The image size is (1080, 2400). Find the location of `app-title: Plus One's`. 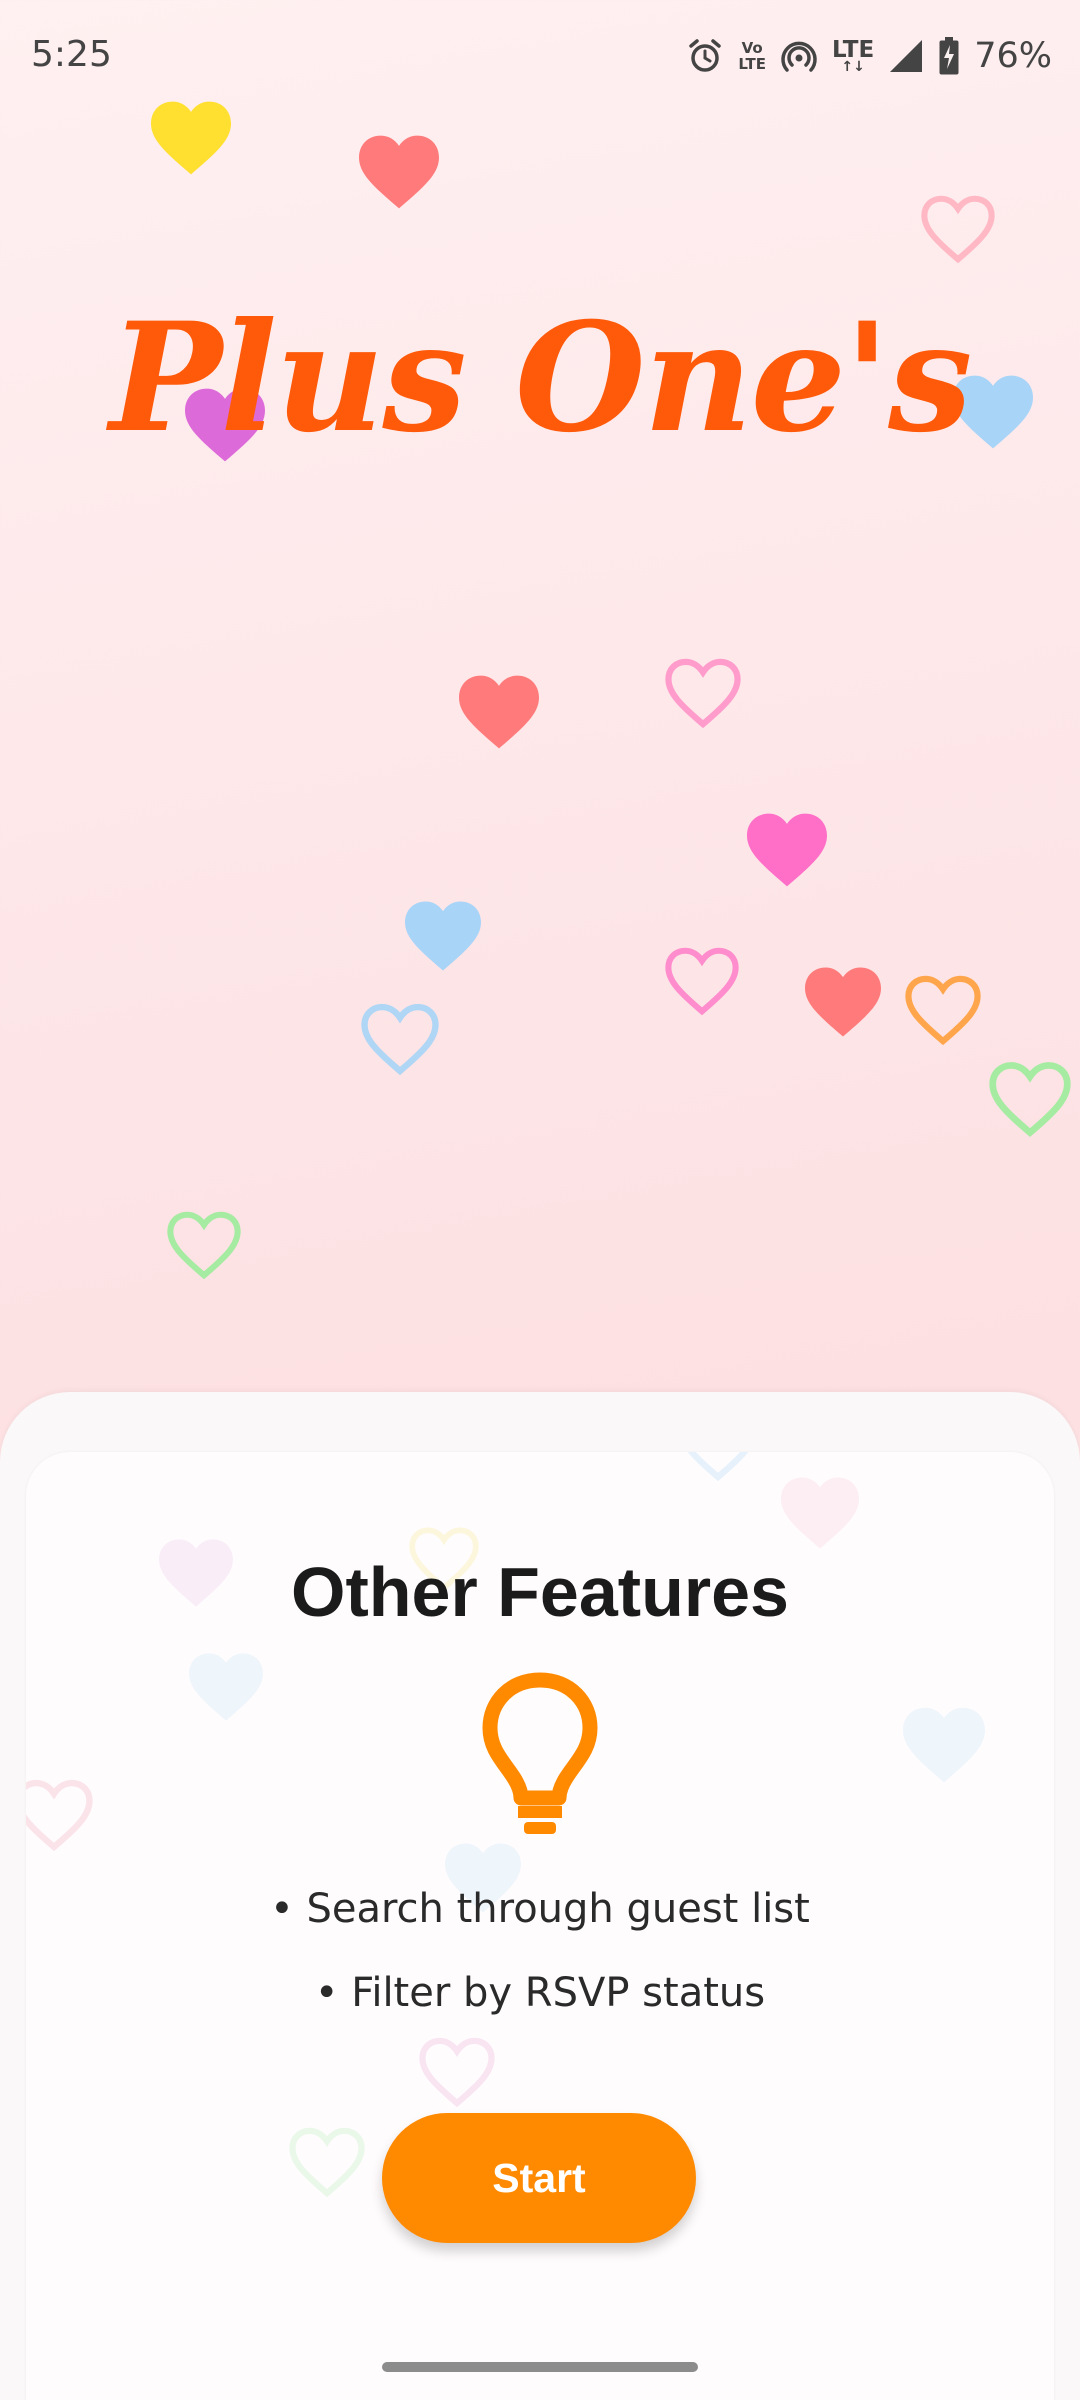

app-title: Plus One's is located at coordinates (540, 378).